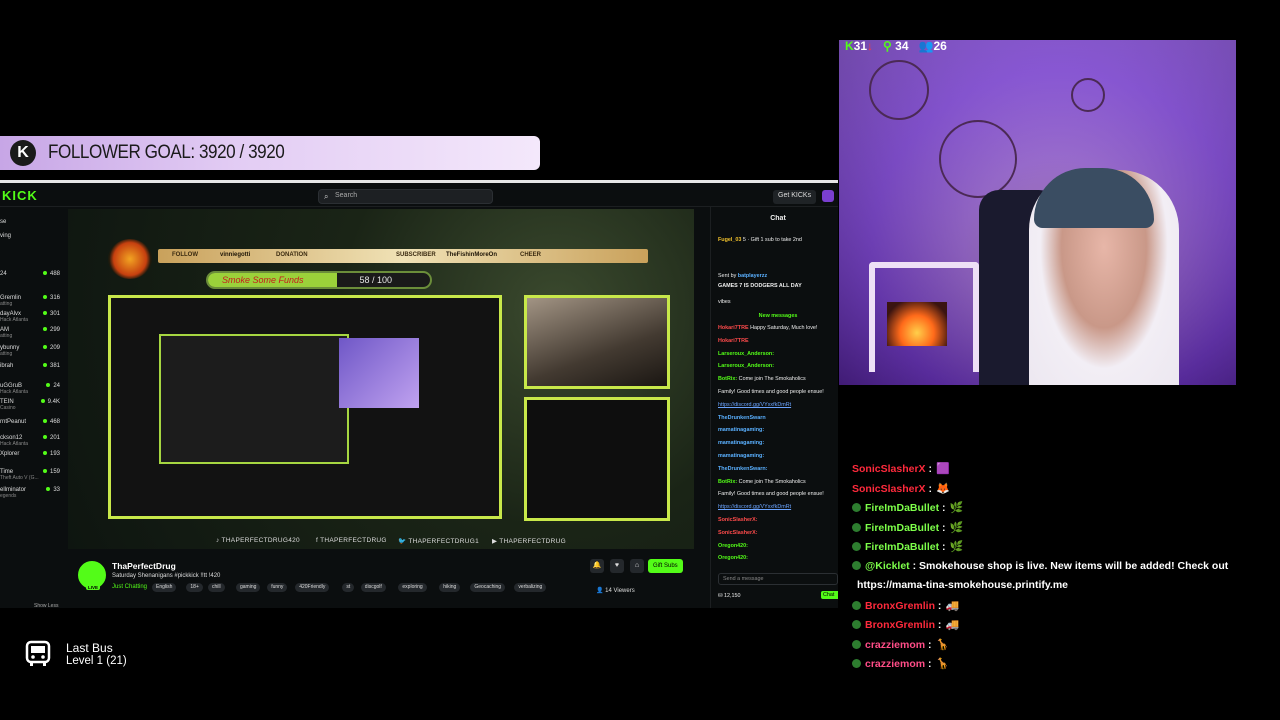 This screenshot has width=1280, height=720. I want to click on sidebar-channel: Gremlin atting, so click(10, 301).